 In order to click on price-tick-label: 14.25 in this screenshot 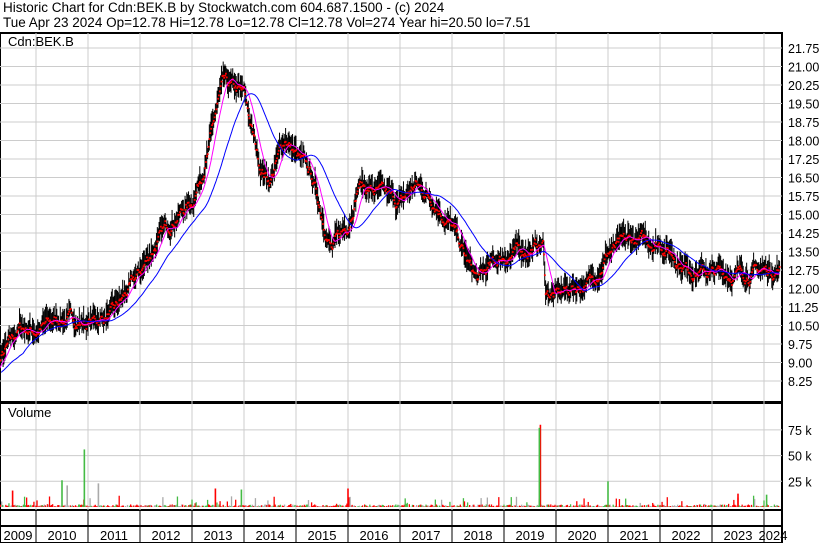, I will do `click(803, 234)`.